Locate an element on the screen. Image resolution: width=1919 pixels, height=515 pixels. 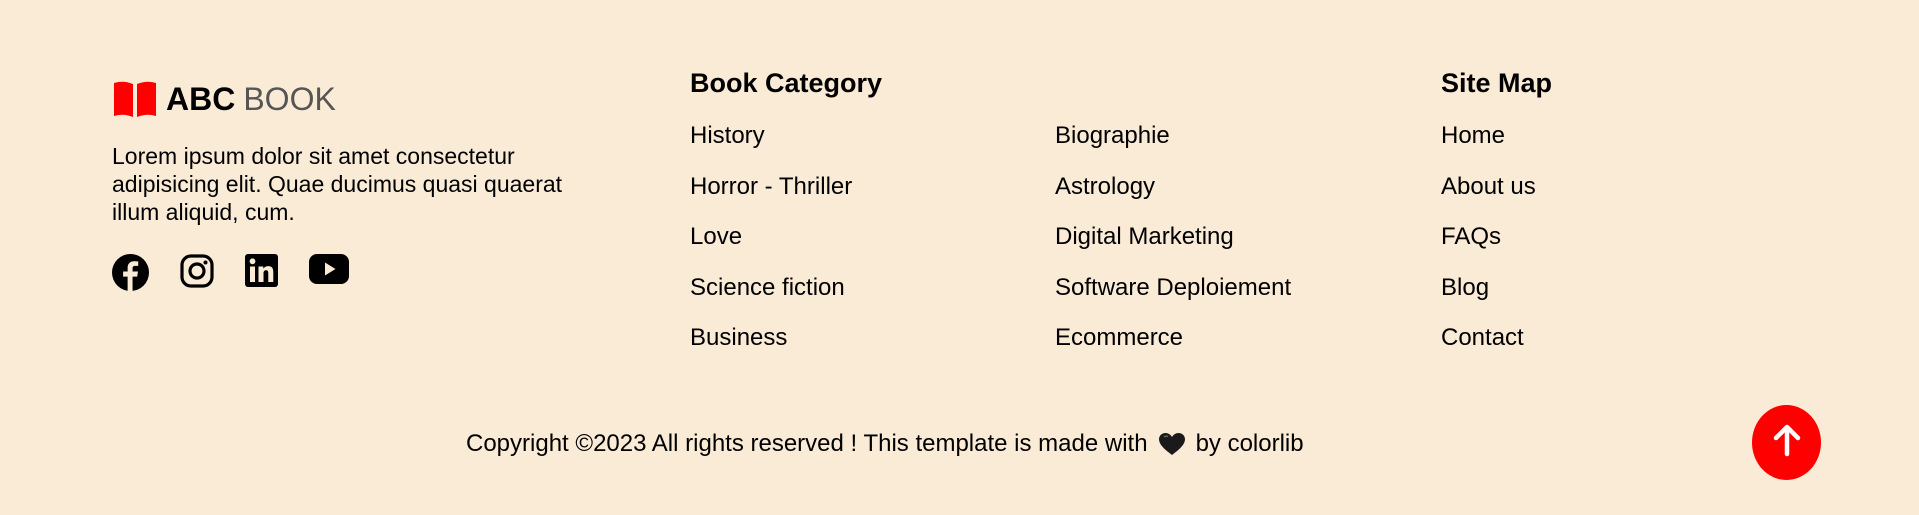
instagram-icon is located at coordinates (197, 273).